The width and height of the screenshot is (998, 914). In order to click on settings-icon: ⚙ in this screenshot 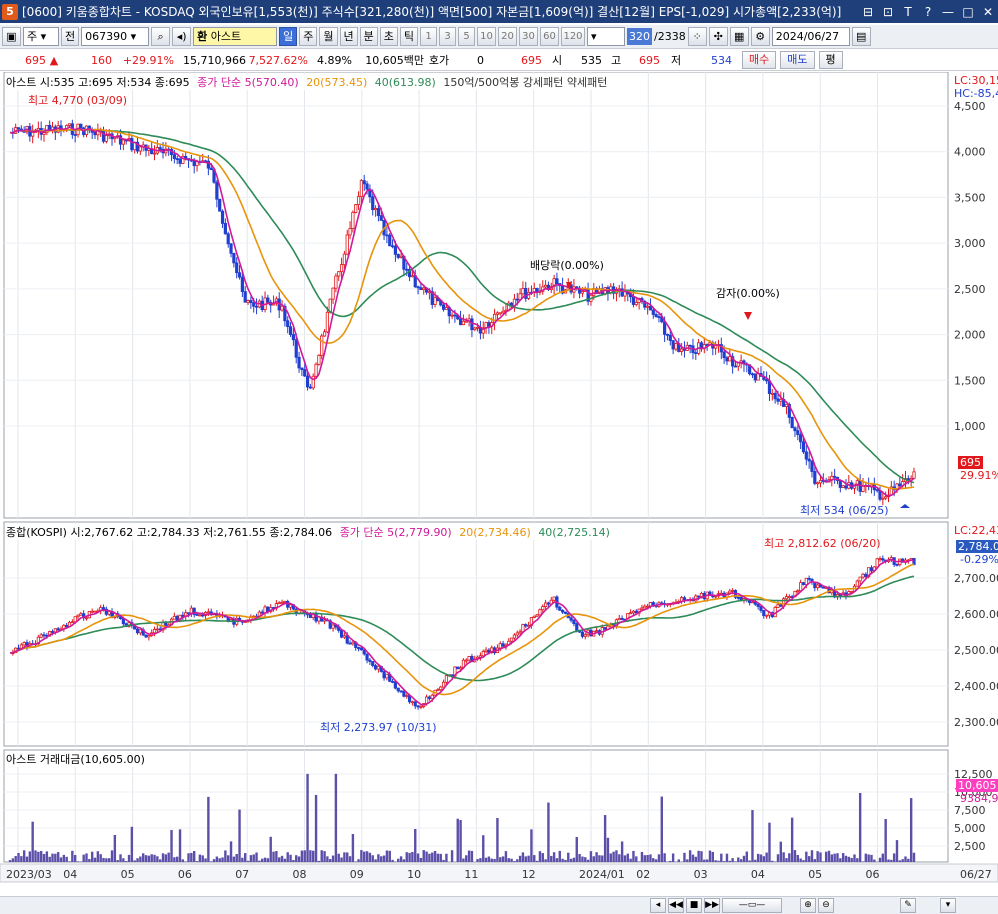, I will do `click(760, 36)`.